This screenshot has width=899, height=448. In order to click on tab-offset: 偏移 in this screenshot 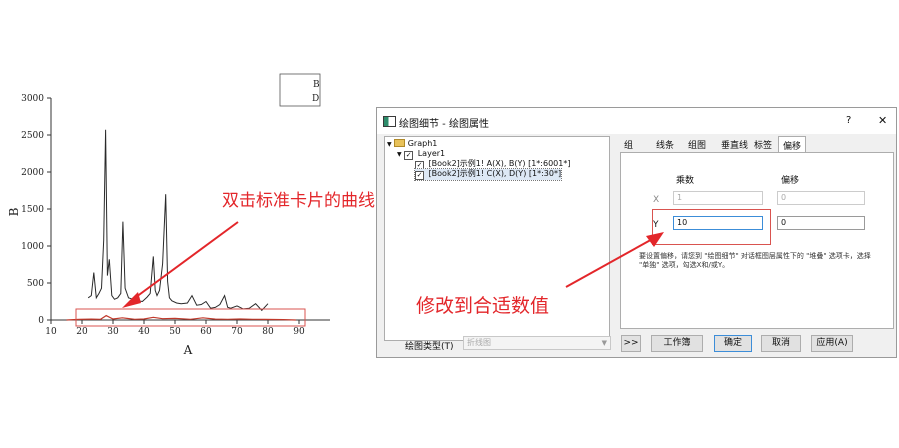, I will do `click(792, 144)`.